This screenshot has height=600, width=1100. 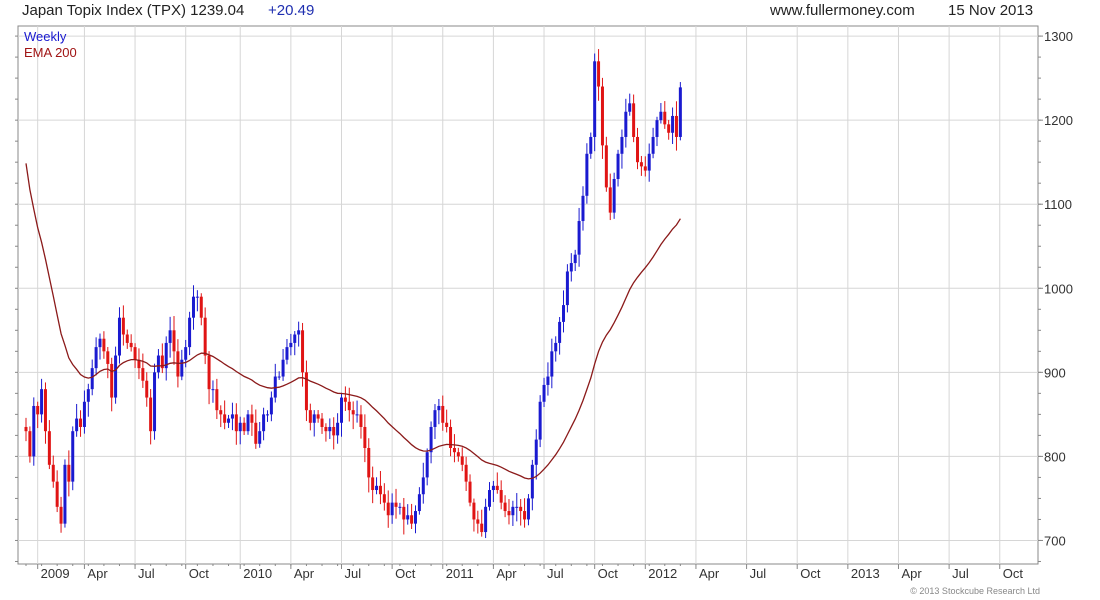 I want to click on y-tick-label: 1200, so click(x=1058, y=120).